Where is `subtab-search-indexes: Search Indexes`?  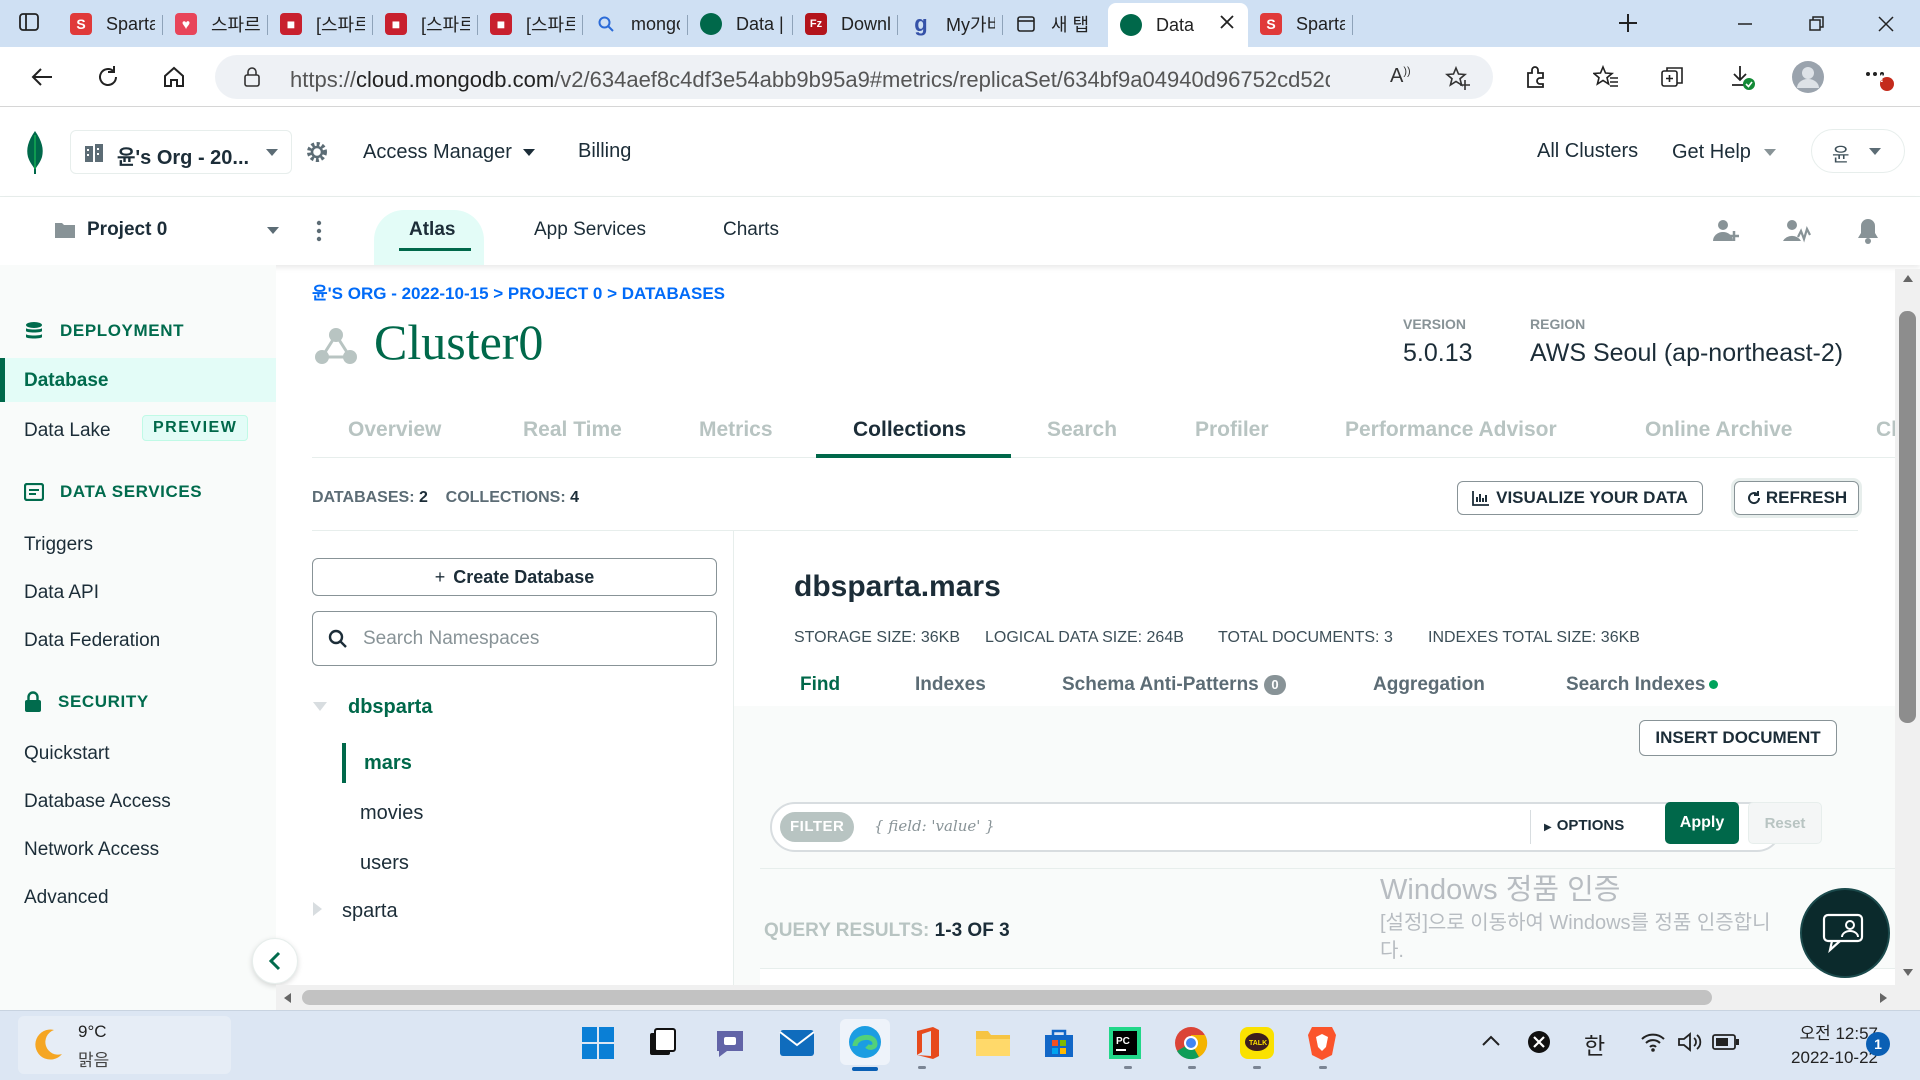
subtab-search-indexes: Search Indexes is located at coordinates (1642, 685).